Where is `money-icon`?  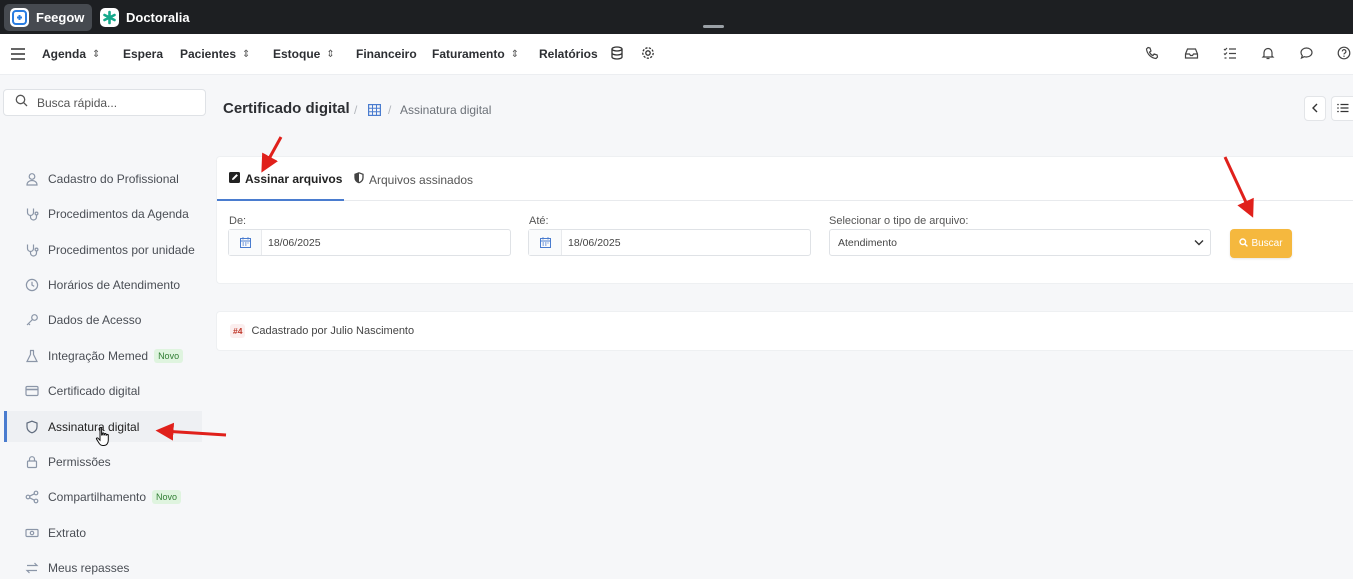 money-icon is located at coordinates (32, 533).